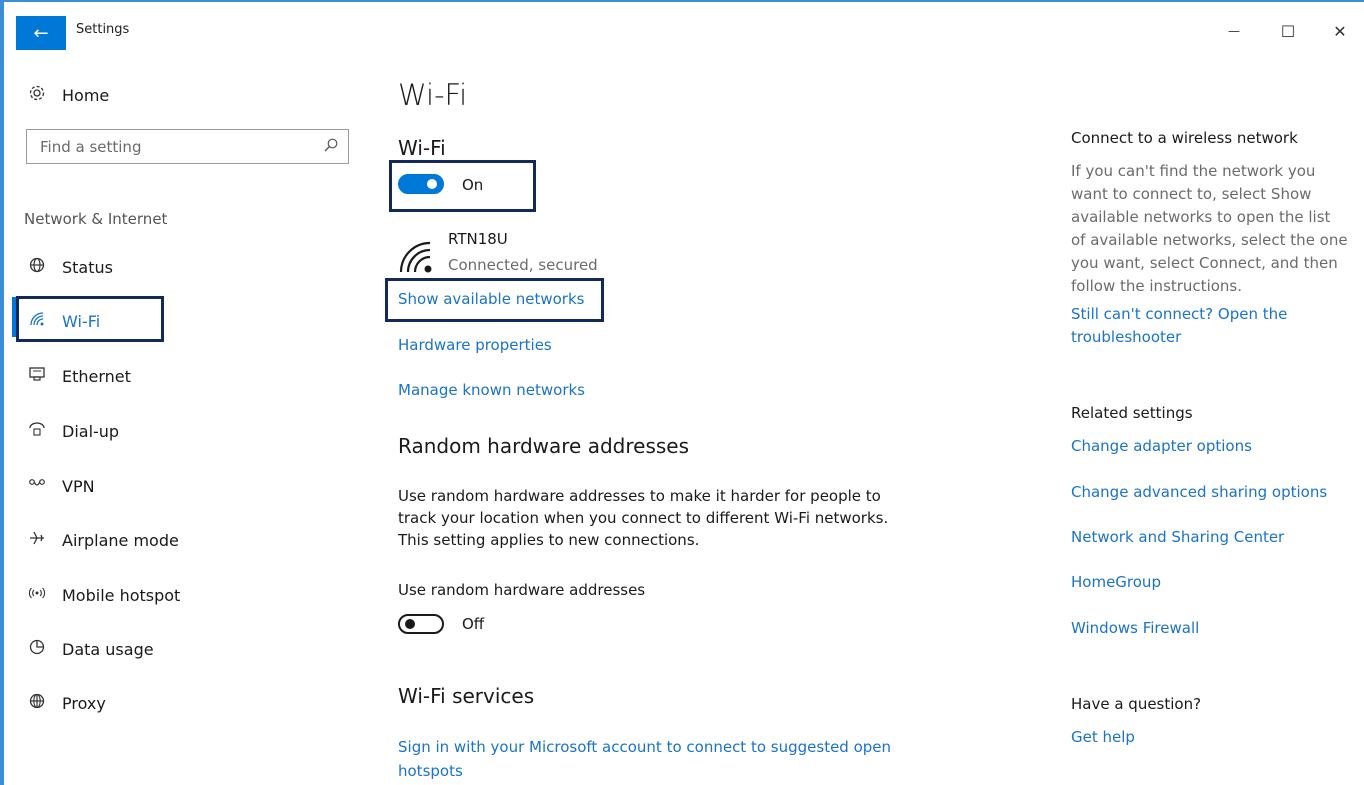 The height and width of the screenshot is (785, 1364). I want to click on sidebar-item-label: Mobile hotspot, so click(121, 595).